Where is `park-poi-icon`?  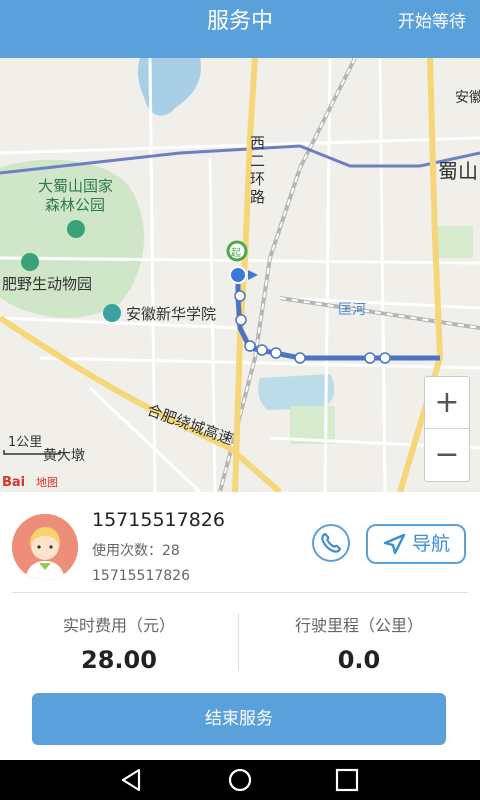 park-poi-icon is located at coordinates (76, 229).